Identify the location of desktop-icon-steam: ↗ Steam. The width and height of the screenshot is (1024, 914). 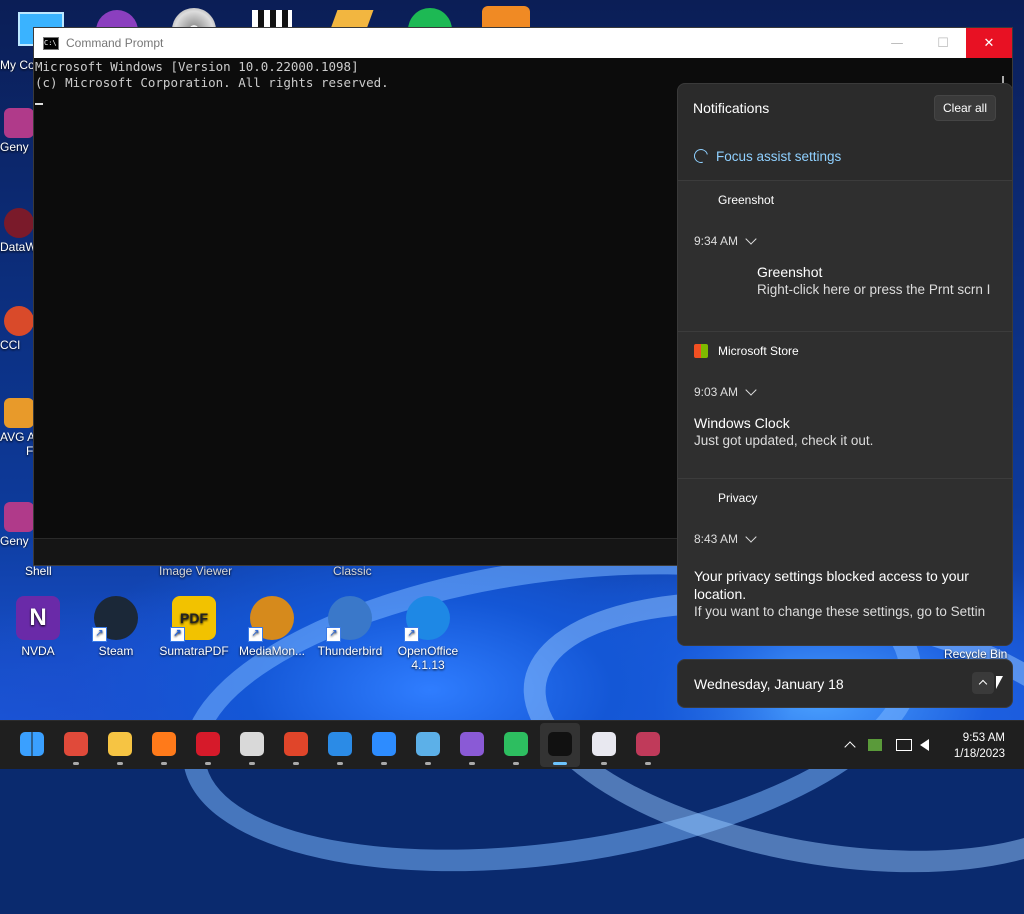
(116, 627).